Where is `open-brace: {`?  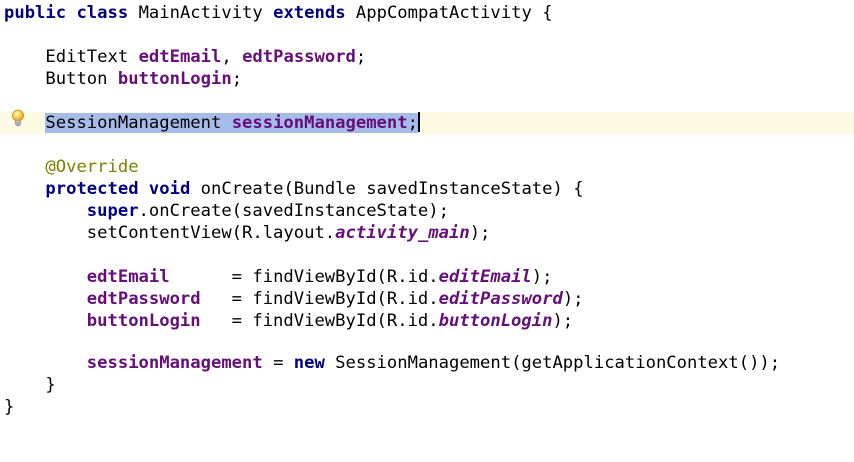 open-brace: { is located at coordinates (547, 13).